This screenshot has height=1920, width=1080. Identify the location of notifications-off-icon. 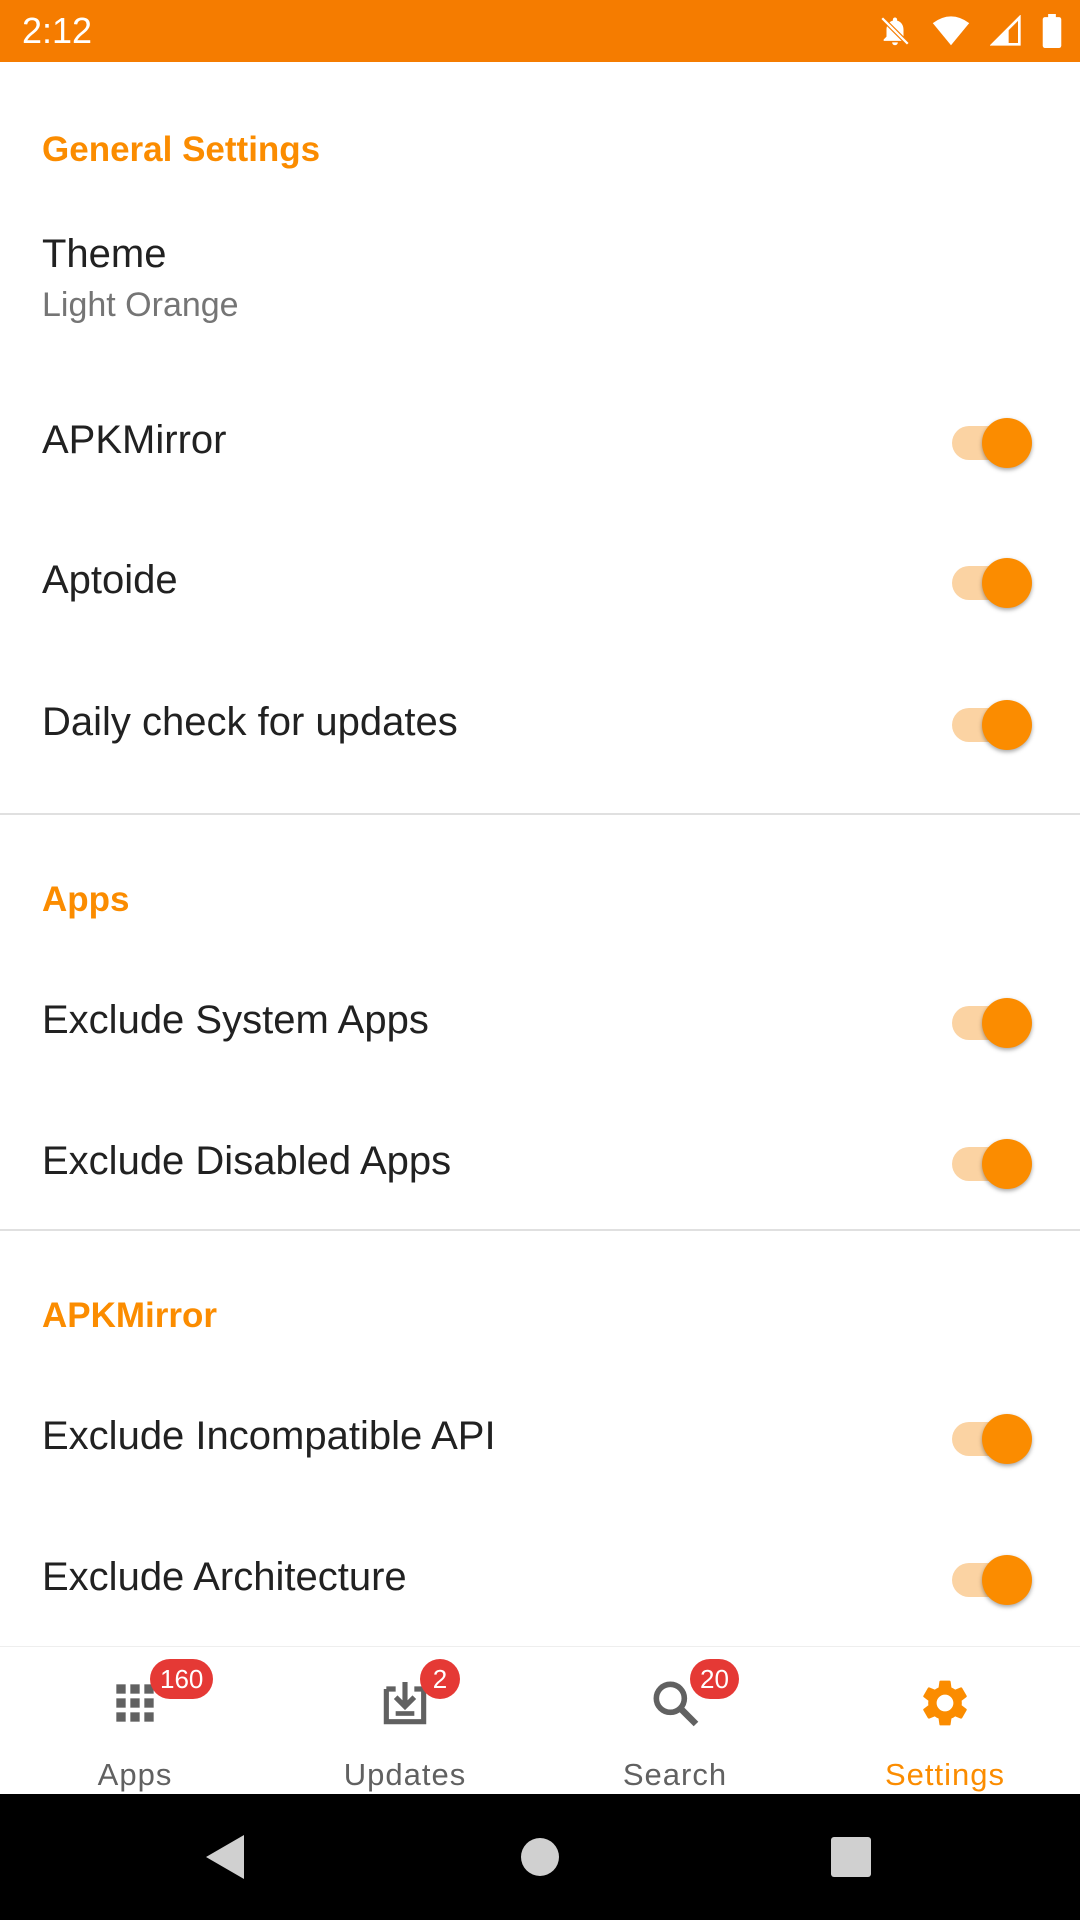
(895, 31).